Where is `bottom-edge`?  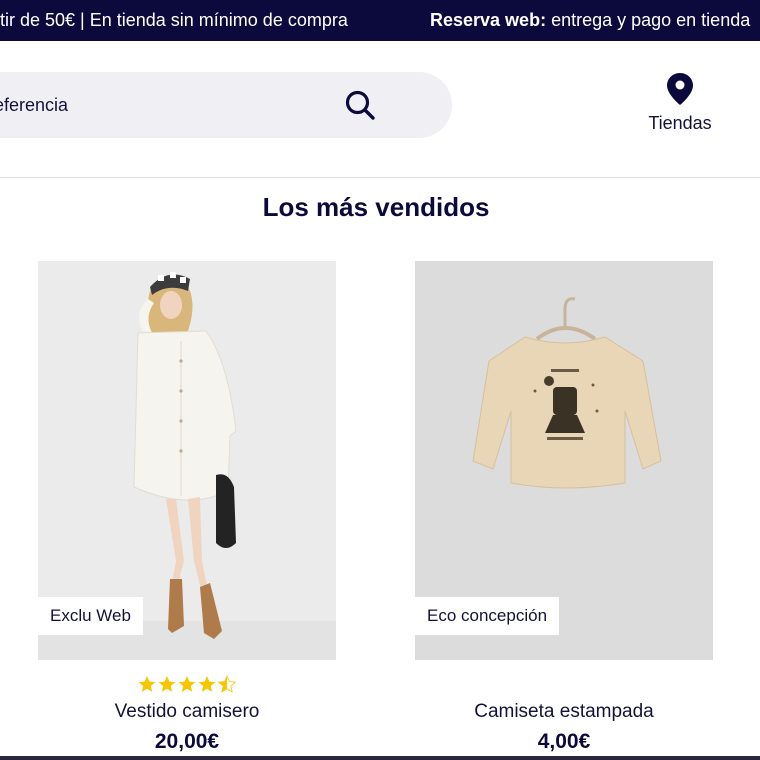
bottom-edge is located at coordinates (380, 758).